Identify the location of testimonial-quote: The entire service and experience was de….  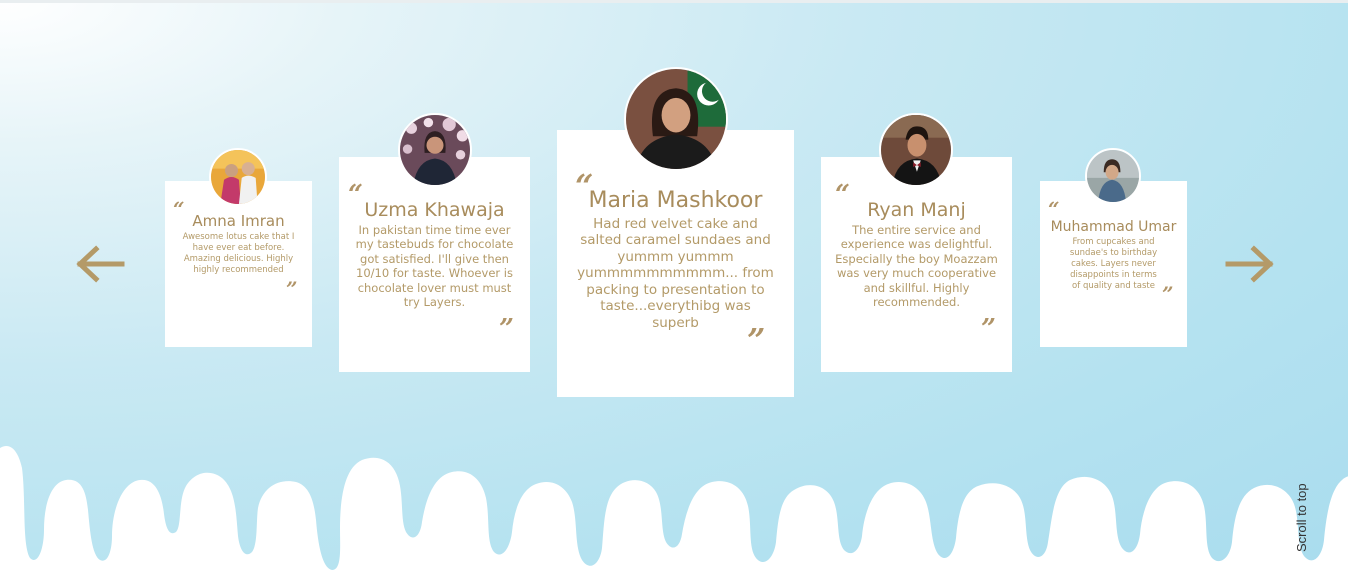
(916, 266).